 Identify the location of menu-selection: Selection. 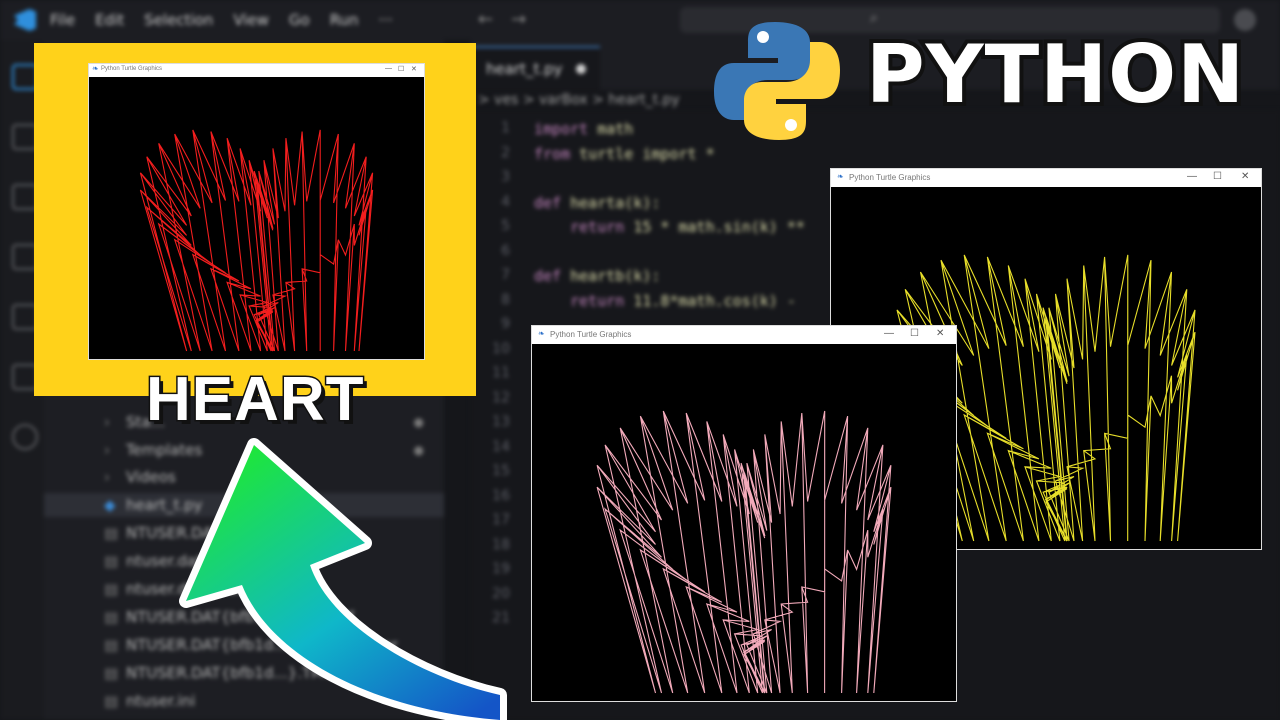
(178, 20).